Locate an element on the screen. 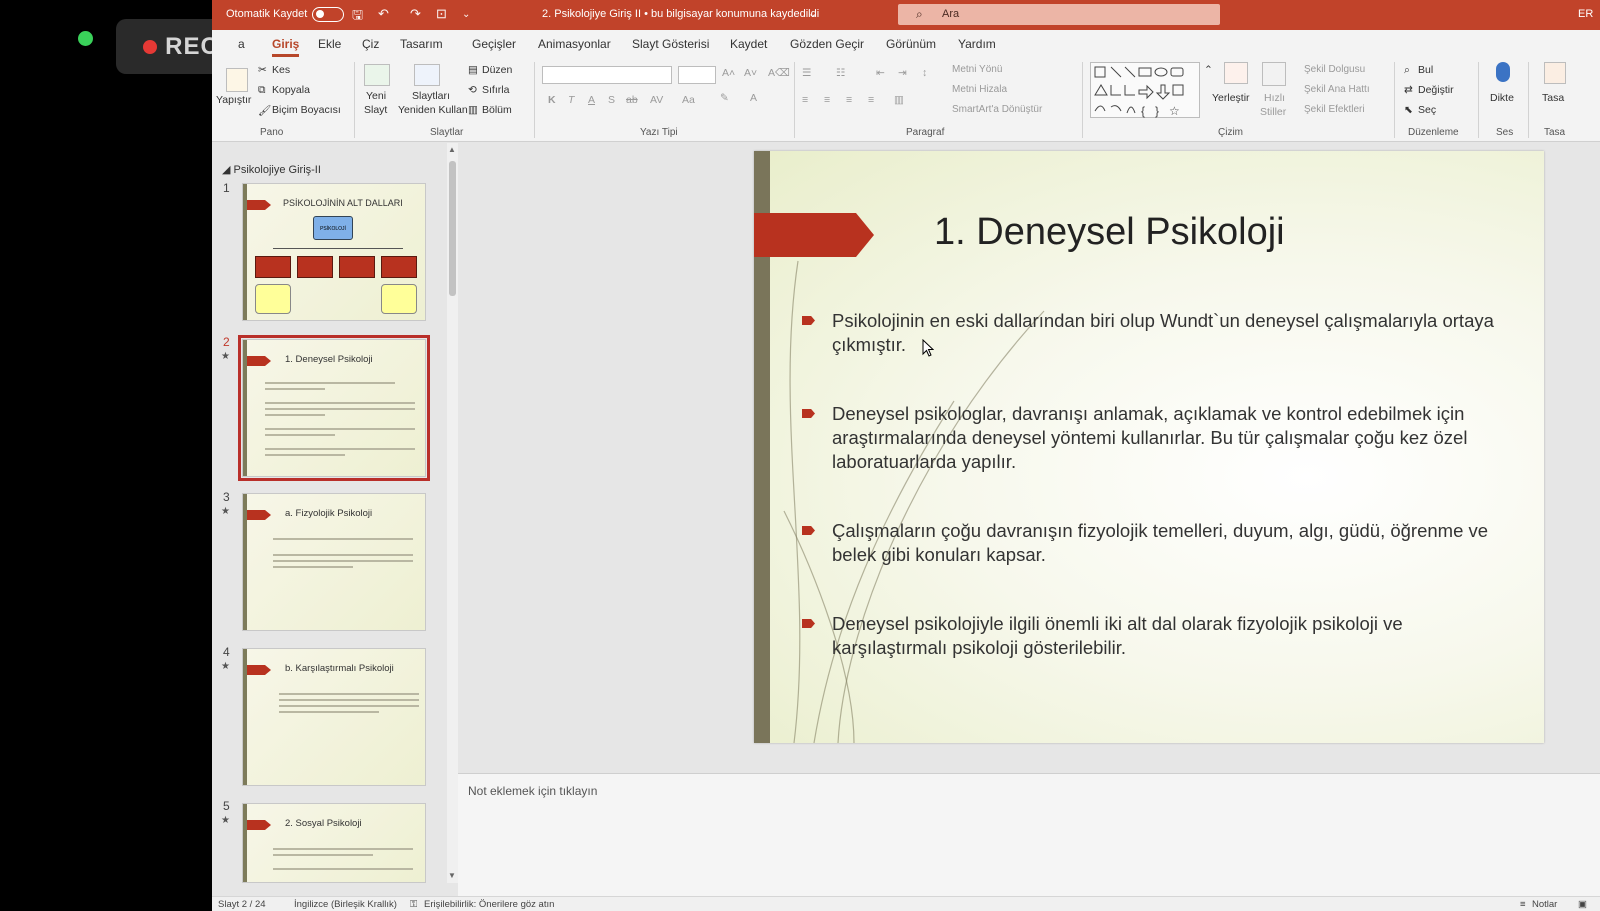  convert-smartart-button: SmartArt'a Dönüştür is located at coordinates (997, 109).